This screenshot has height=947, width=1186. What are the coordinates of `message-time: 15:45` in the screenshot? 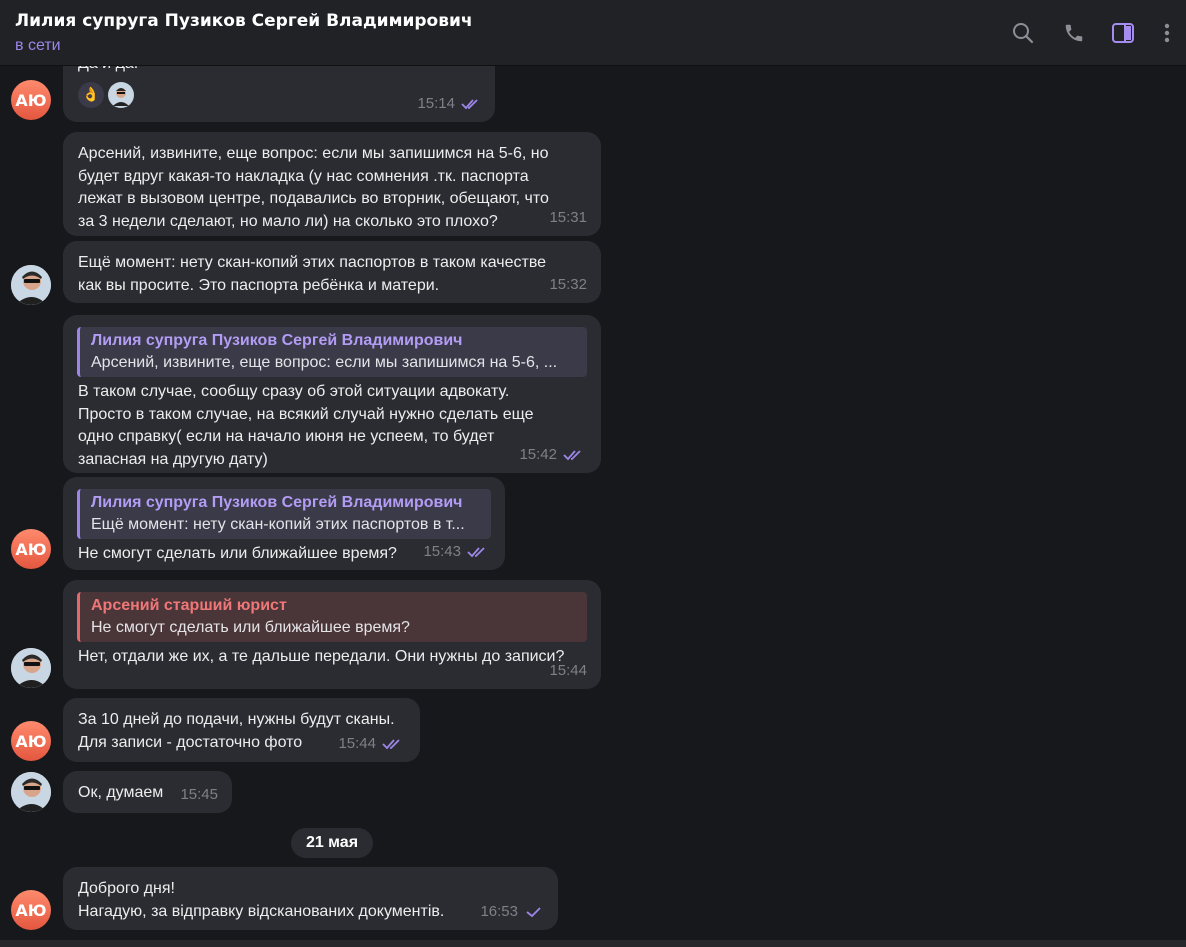 It's located at (199, 794).